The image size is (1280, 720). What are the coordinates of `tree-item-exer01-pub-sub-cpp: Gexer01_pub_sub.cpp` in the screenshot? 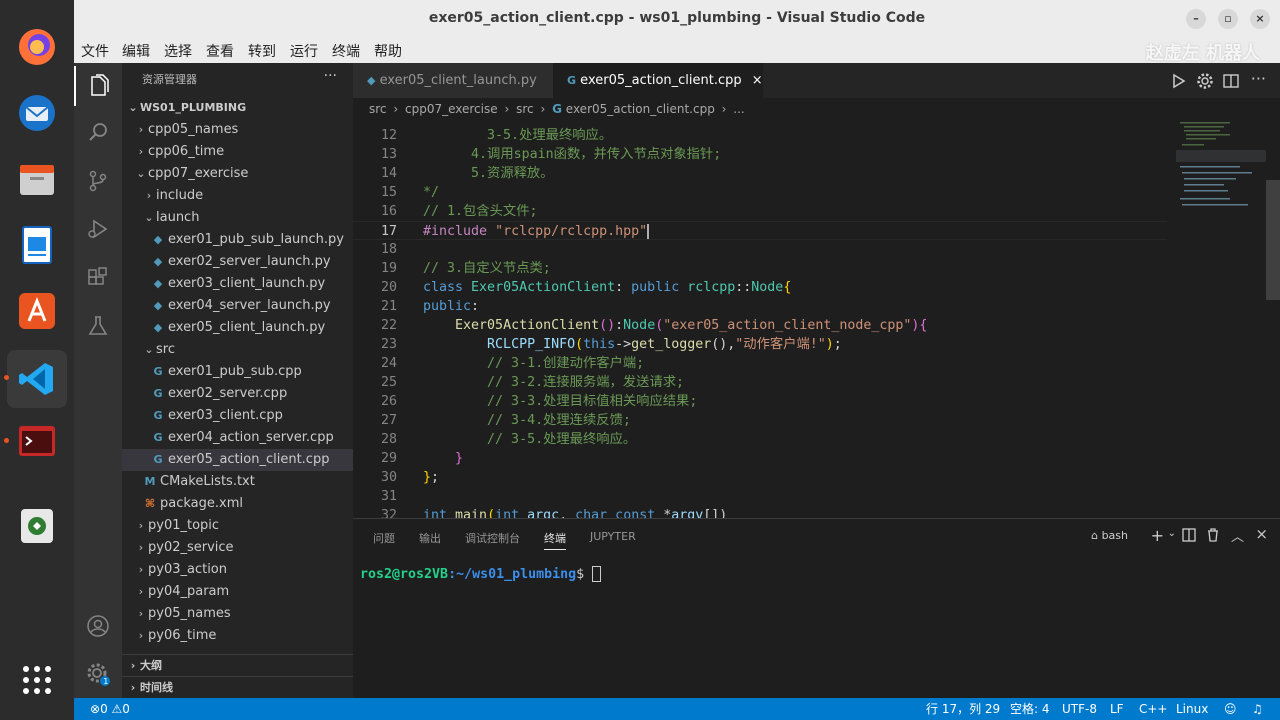 It's located at (237, 372).